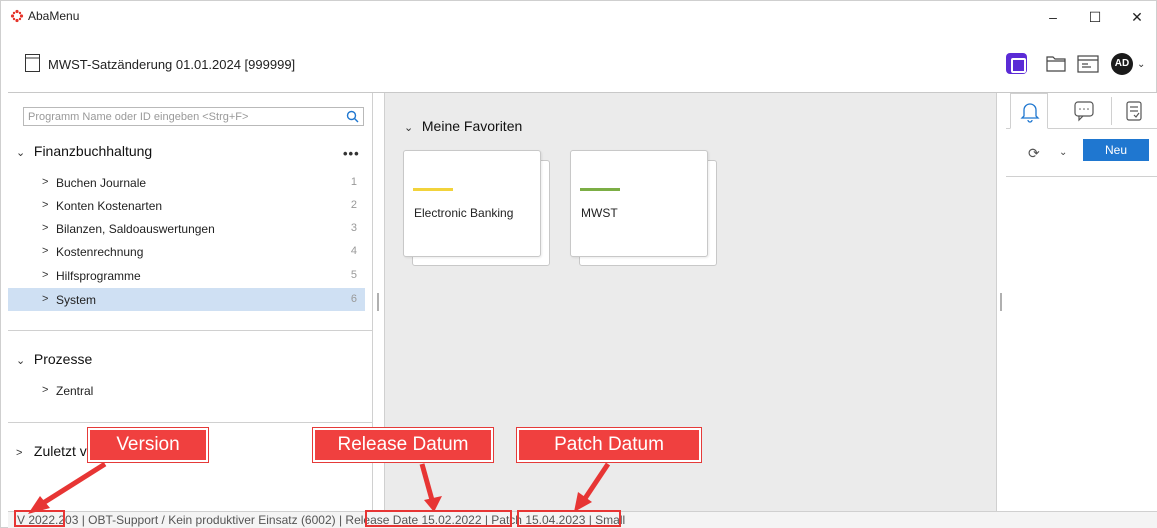  What do you see at coordinates (54, 16) in the screenshot?
I see `app-title: AbaMenu` at bounding box center [54, 16].